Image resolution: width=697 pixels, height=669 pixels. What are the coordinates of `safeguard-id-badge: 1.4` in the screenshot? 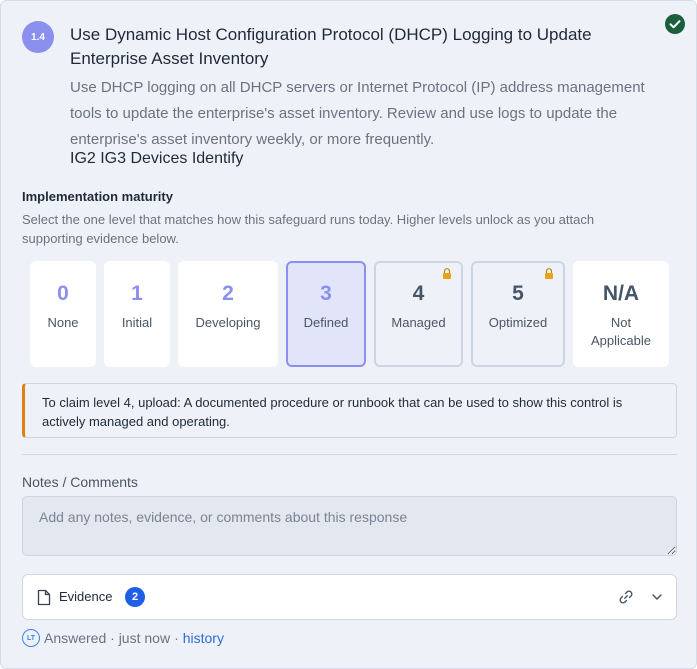 It's located at (38, 37).